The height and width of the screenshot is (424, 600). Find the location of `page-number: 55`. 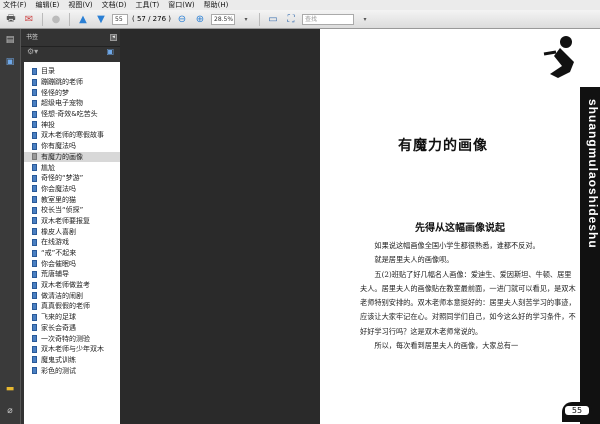

page-number: 55 is located at coordinates (577, 410).